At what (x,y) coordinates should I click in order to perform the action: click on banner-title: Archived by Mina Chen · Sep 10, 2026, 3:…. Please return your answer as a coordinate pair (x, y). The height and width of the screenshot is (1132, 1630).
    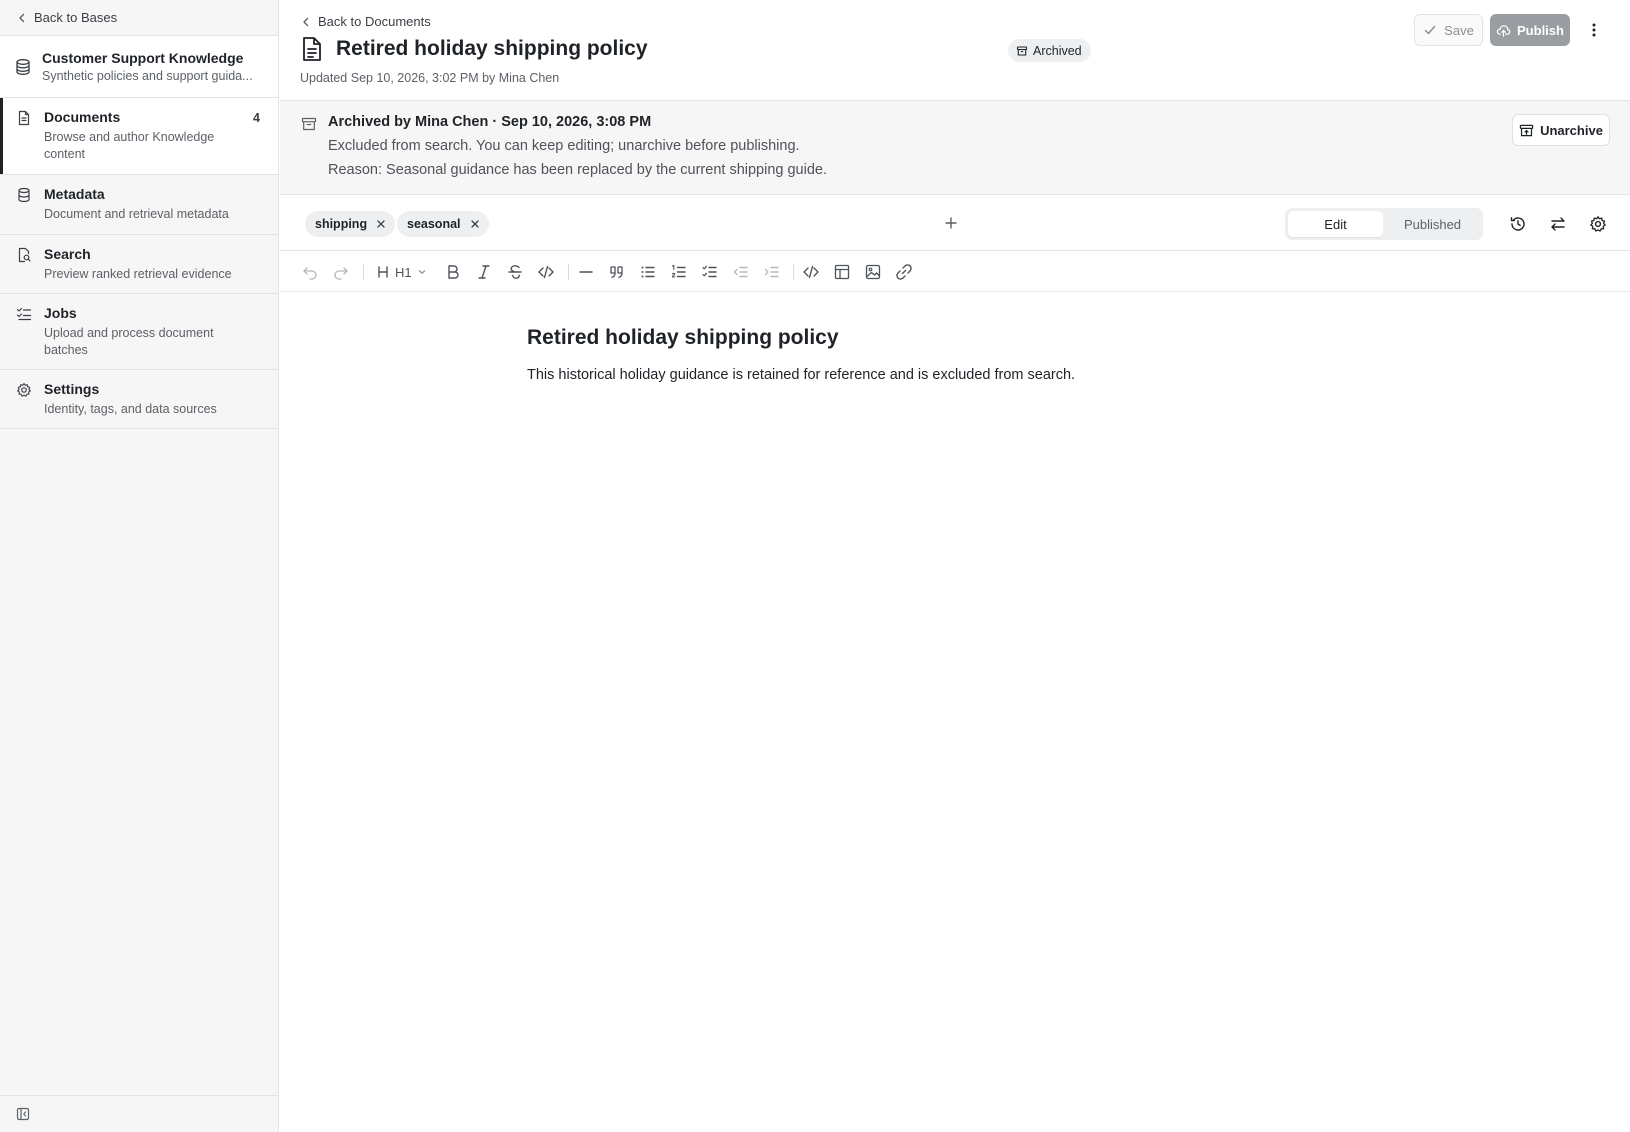
    Looking at the image, I should click on (490, 122).